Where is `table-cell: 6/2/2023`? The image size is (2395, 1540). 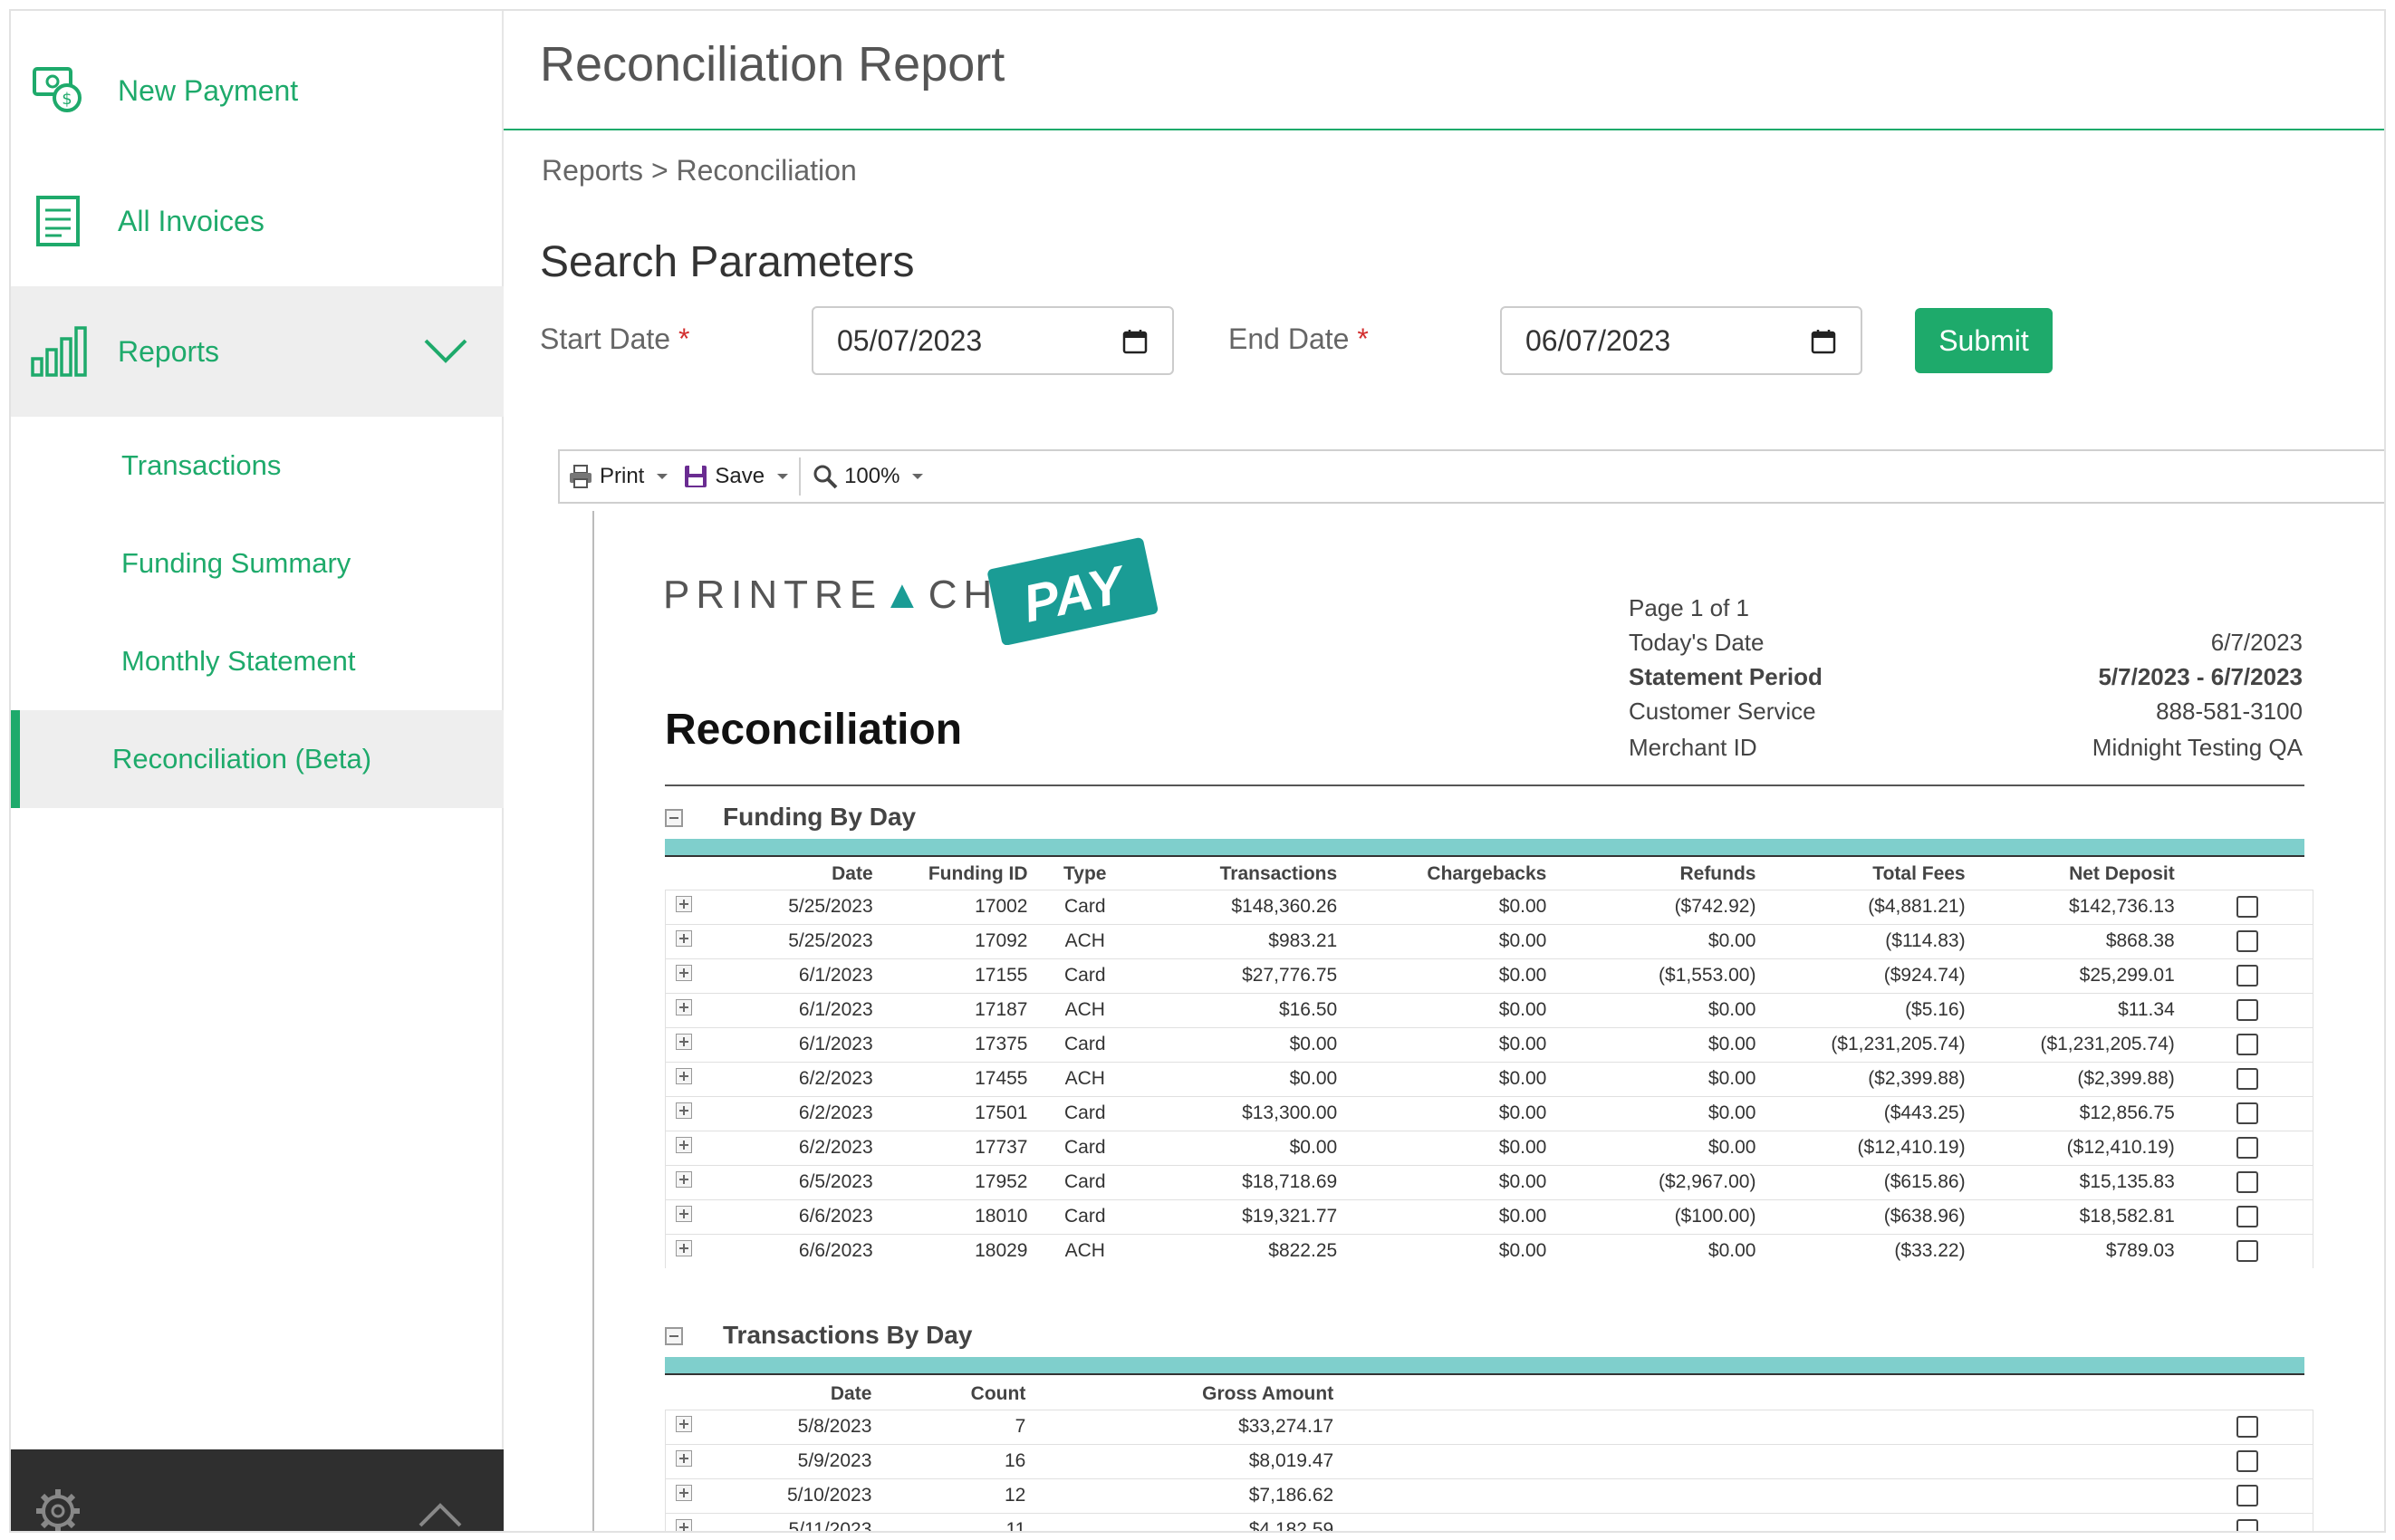
table-cell: 6/2/2023 is located at coordinates (790, 1078).